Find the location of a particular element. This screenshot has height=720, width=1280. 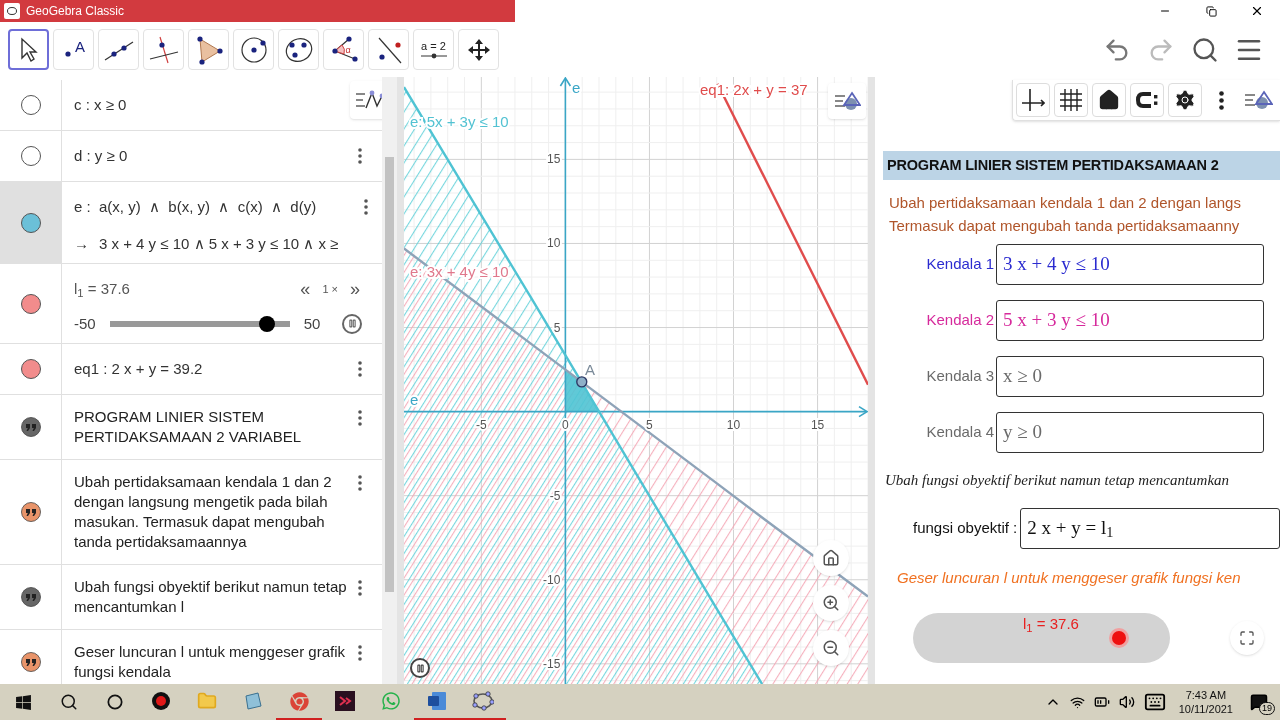

c-shape-icon is located at coordinates (1147, 100).